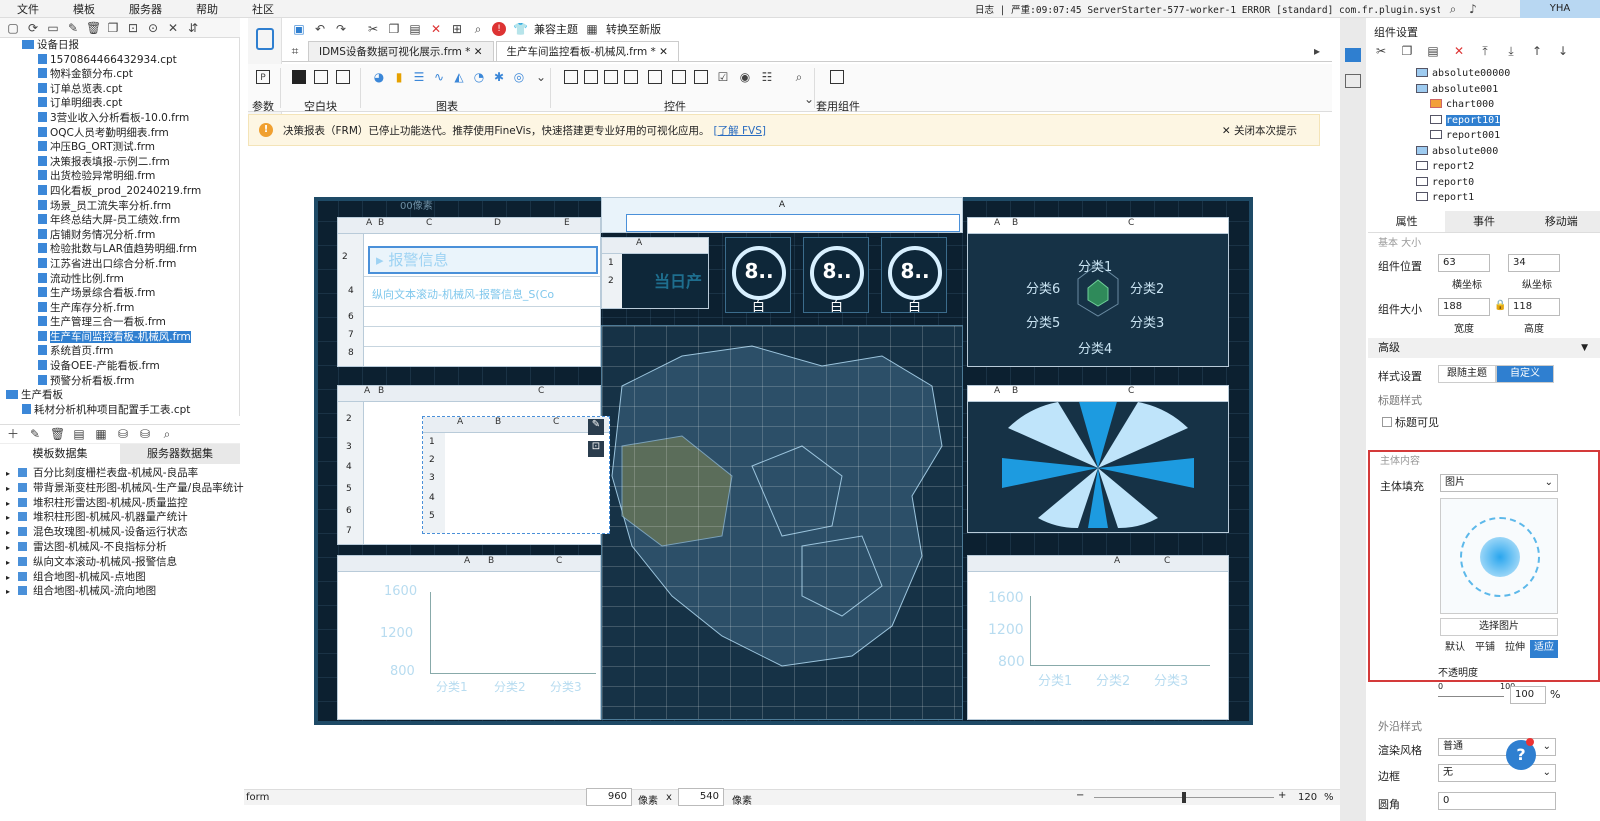  Describe the element at coordinates (401, 51) in the screenshot. I see `tab-idms: IDMS设备数据可视化展示.frm * ✕` at that location.